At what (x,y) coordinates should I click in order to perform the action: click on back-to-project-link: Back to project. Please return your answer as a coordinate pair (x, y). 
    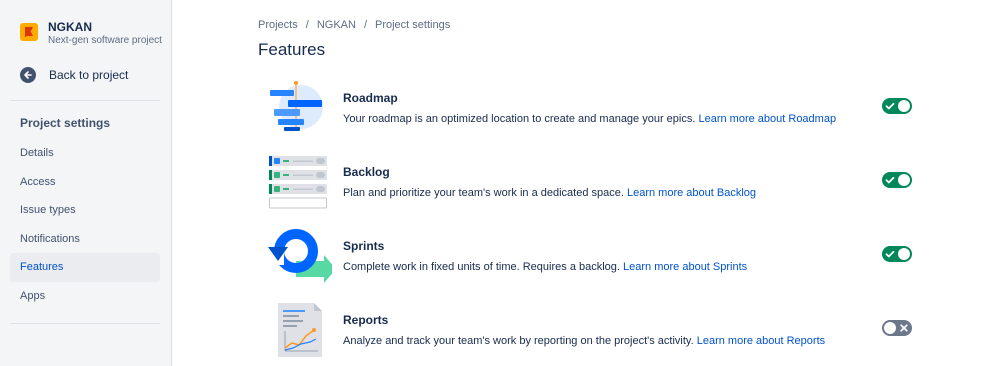
    Looking at the image, I should click on (74, 75).